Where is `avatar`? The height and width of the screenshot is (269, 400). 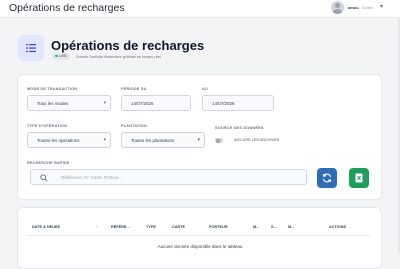 avatar is located at coordinates (337, 7).